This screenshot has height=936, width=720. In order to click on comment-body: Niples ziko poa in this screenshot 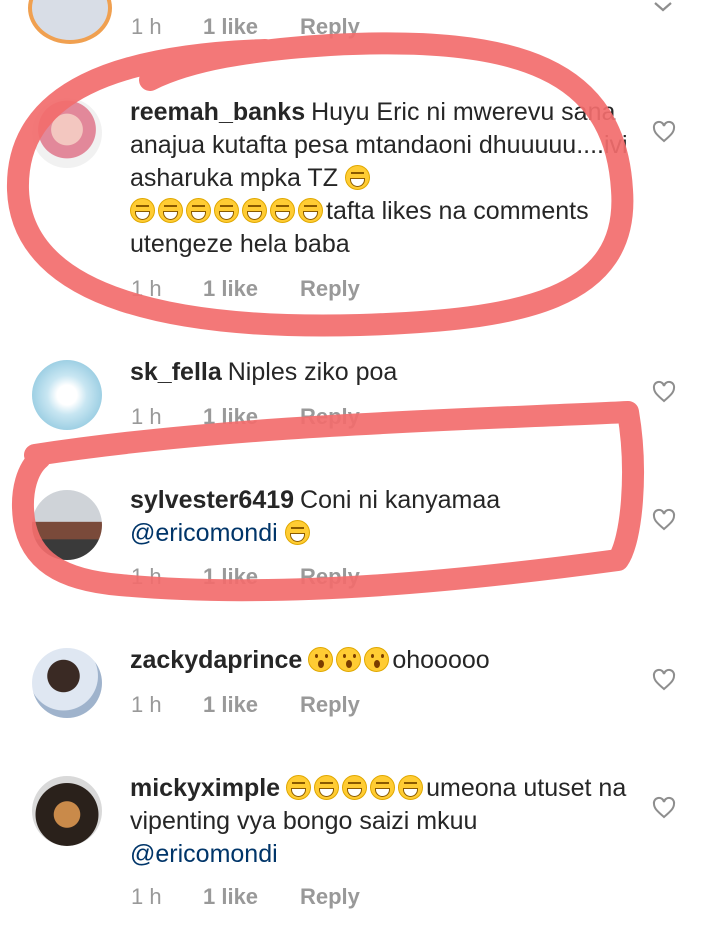, I will do `click(312, 372)`.